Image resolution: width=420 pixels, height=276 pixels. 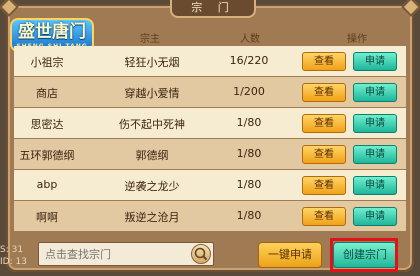 I want to click on header-actions: 操作, so click(x=357, y=39).